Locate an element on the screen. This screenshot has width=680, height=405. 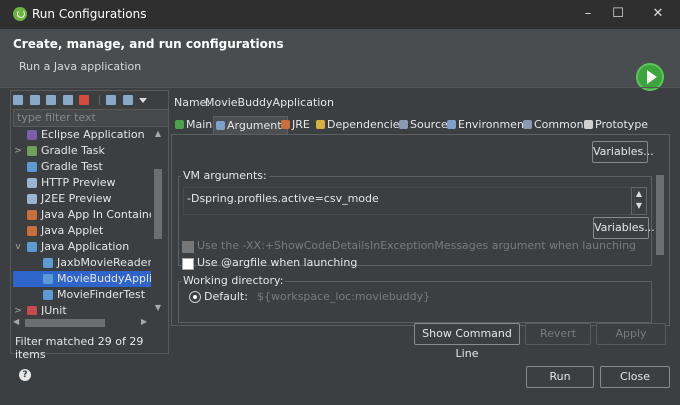
title-bar: Run Configurations – ☐ ✕ is located at coordinates (340, 14).